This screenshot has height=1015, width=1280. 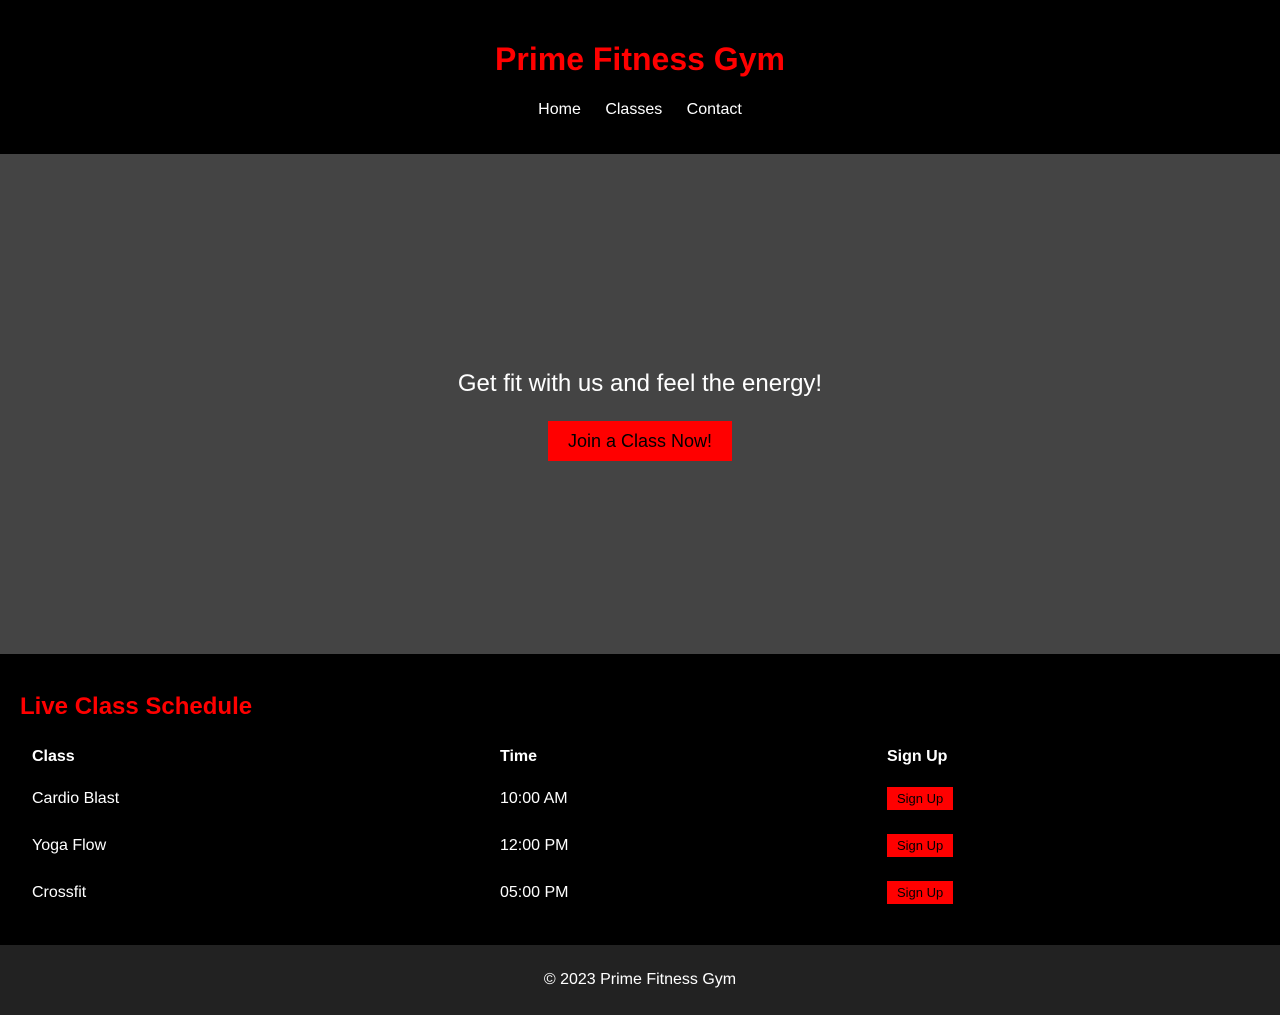 What do you see at coordinates (534, 798) in the screenshot?
I see `class-time: 10:00 AM` at bounding box center [534, 798].